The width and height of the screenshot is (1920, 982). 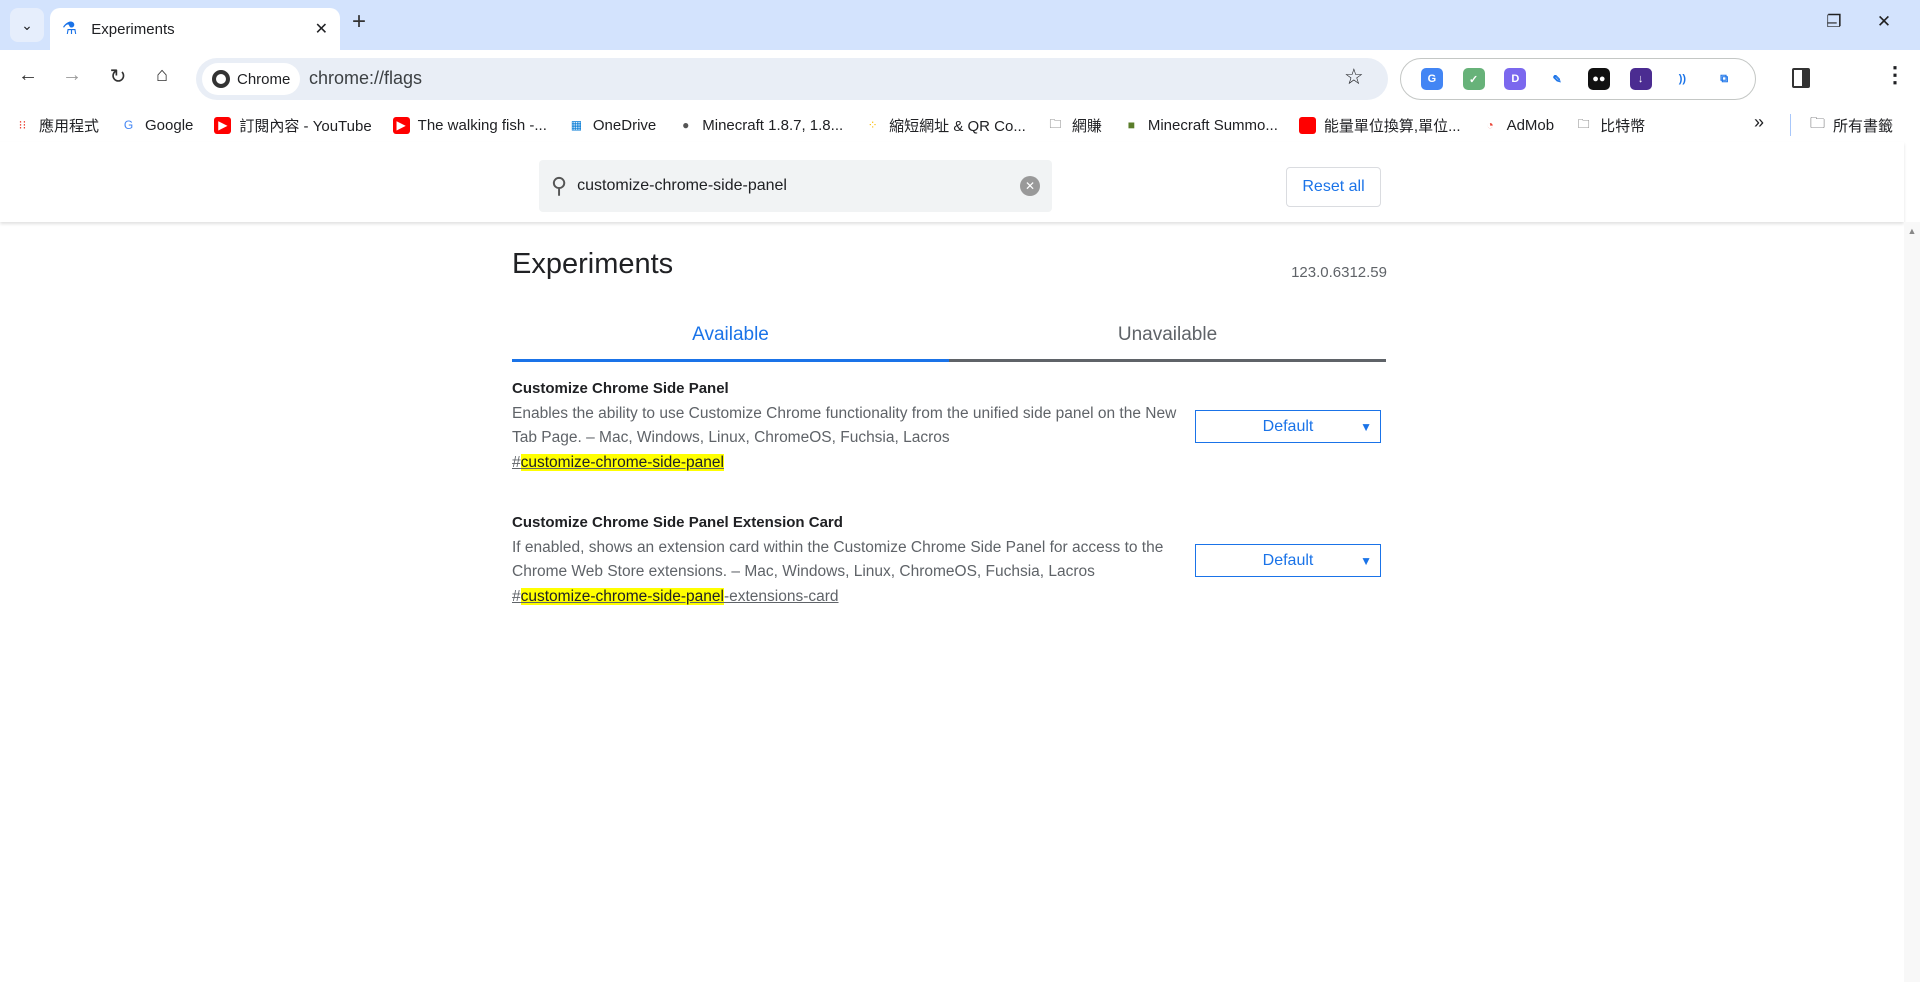 What do you see at coordinates (1086, 126) in the screenshot?
I see `bookmark-label: 網賺` at bounding box center [1086, 126].